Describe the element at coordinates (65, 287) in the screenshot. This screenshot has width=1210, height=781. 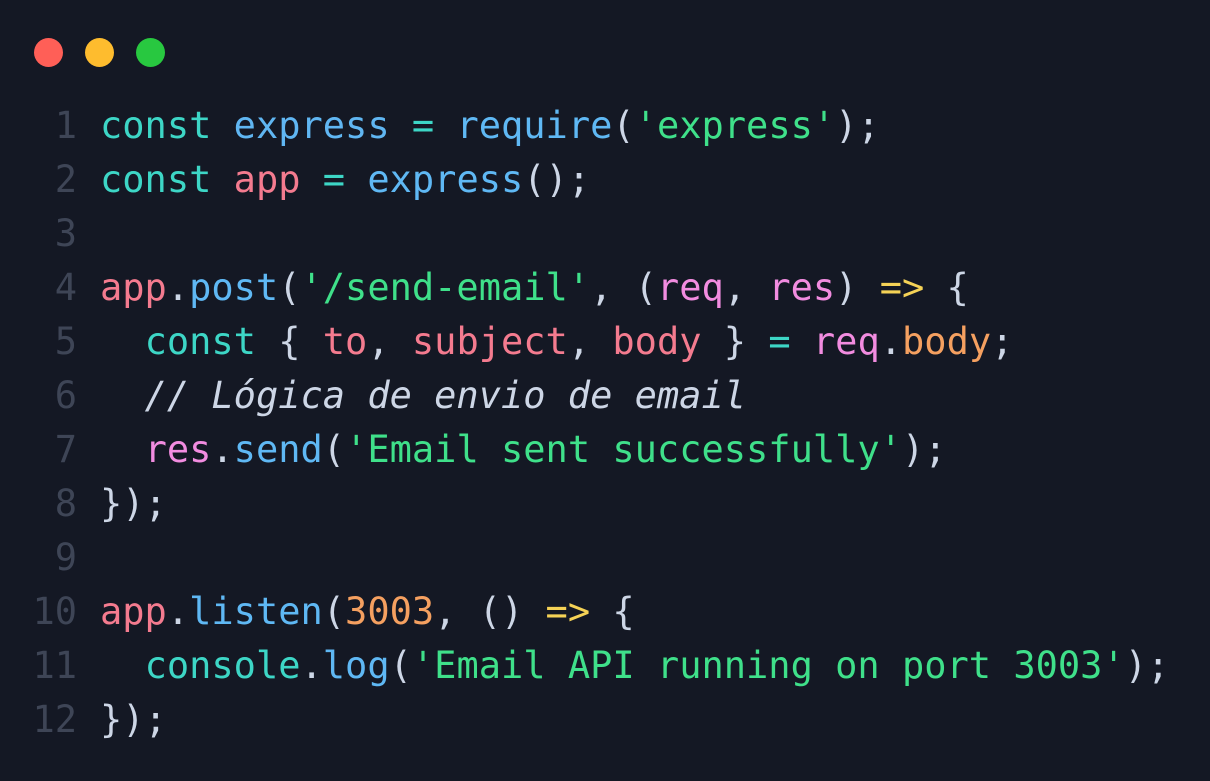
I see `line-number: 4` at that location.